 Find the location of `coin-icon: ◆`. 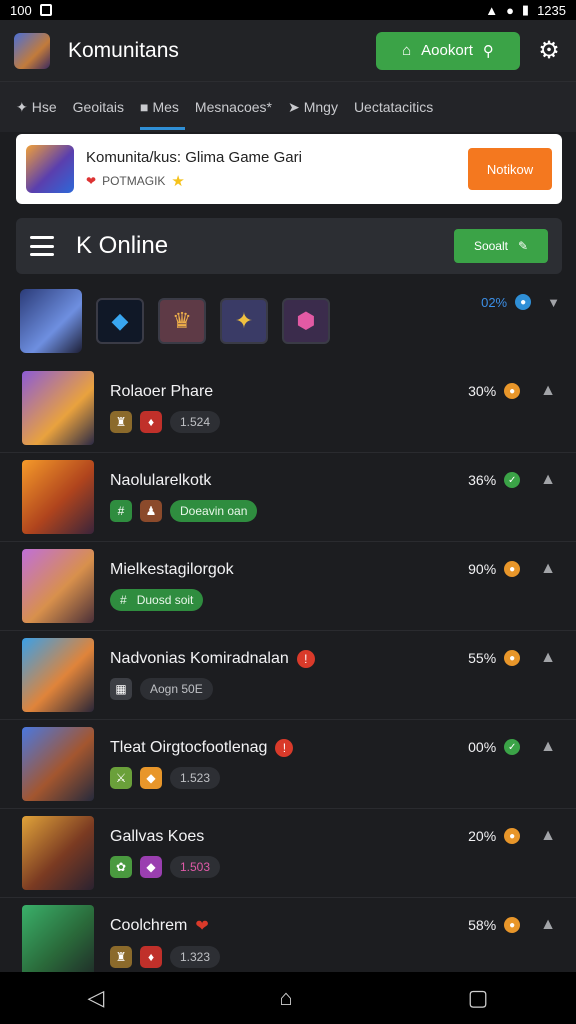

coin-icon: ◆ is located at coordinates (151, 778).